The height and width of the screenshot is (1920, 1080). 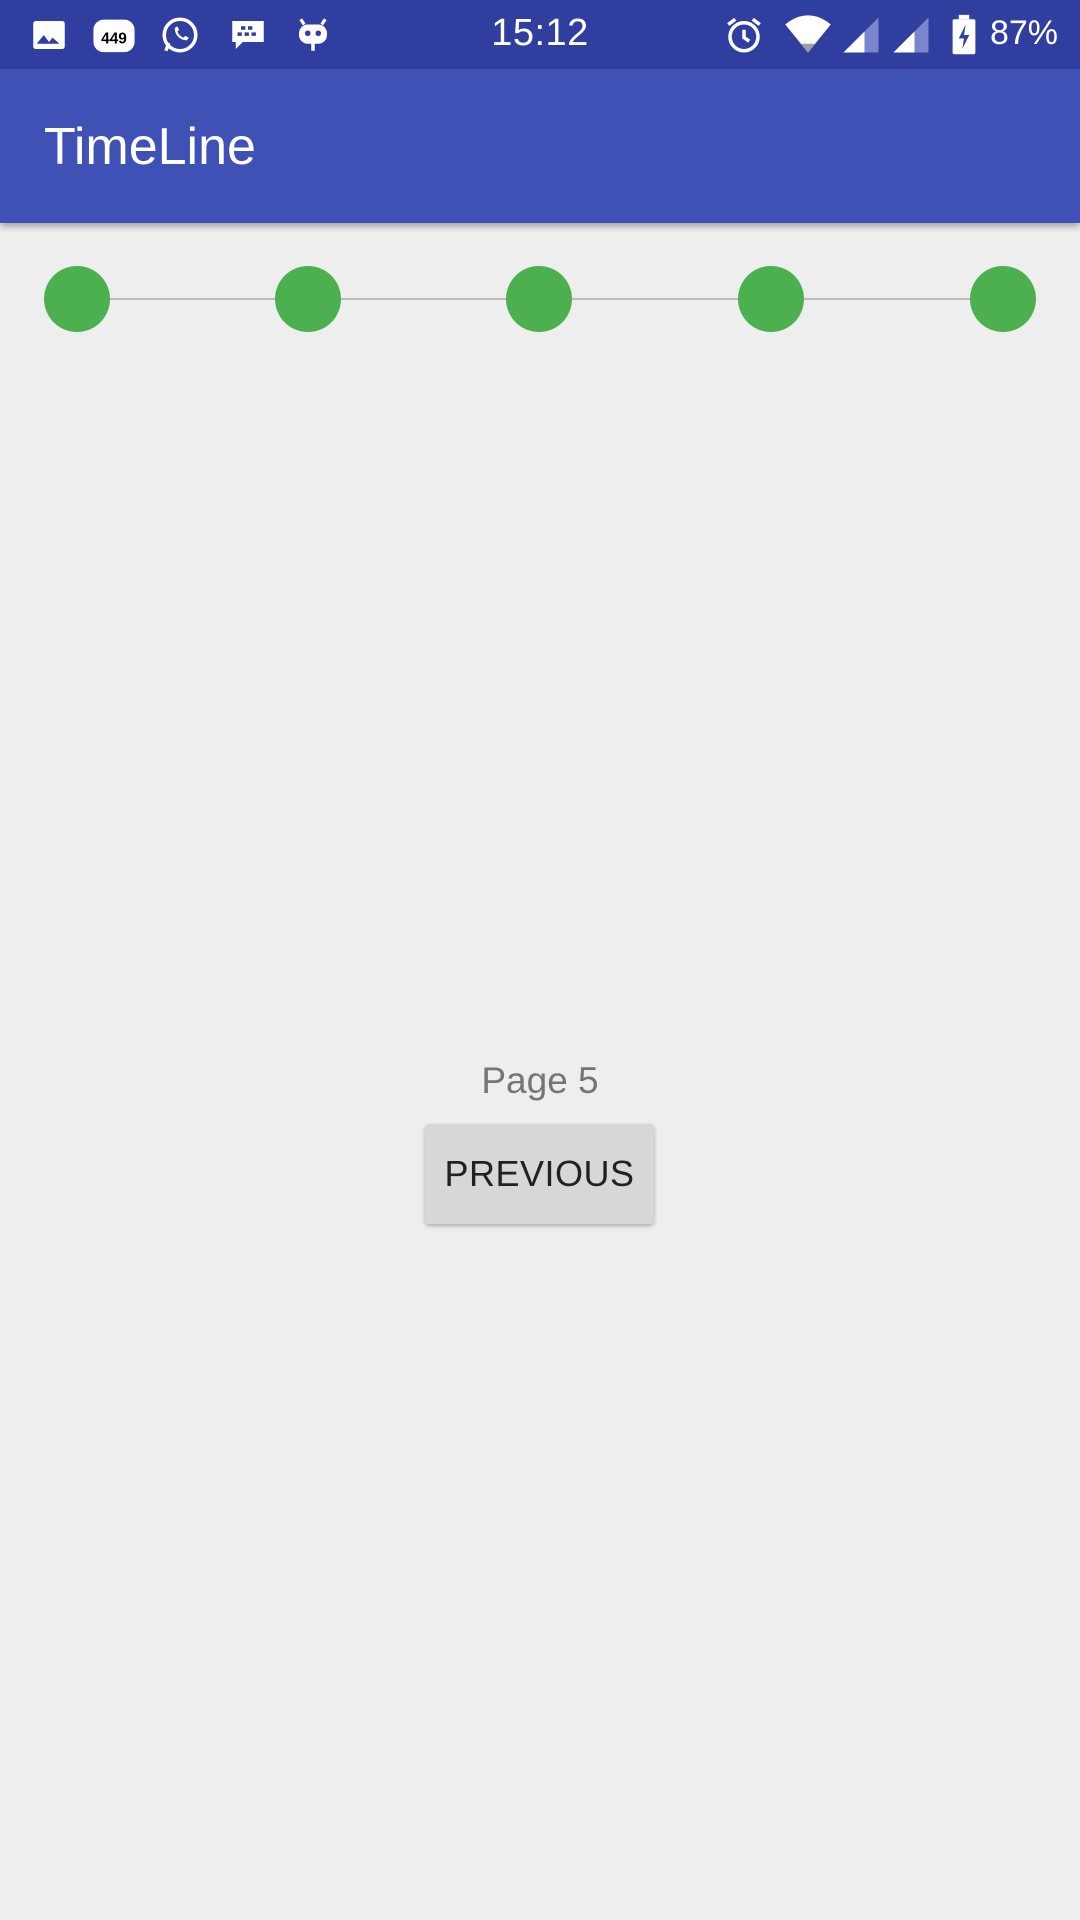 I want to click on badge-449-icon: 449, so click(x=114, y=35).